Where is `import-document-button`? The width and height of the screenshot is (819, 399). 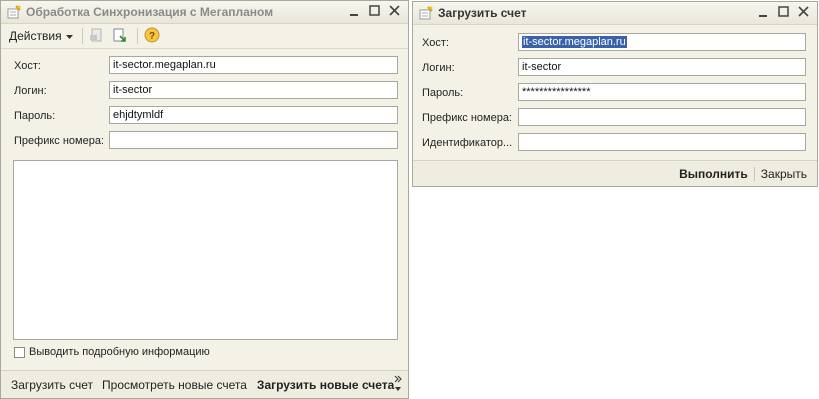 import-document-button is located at coordinates (119, 36).